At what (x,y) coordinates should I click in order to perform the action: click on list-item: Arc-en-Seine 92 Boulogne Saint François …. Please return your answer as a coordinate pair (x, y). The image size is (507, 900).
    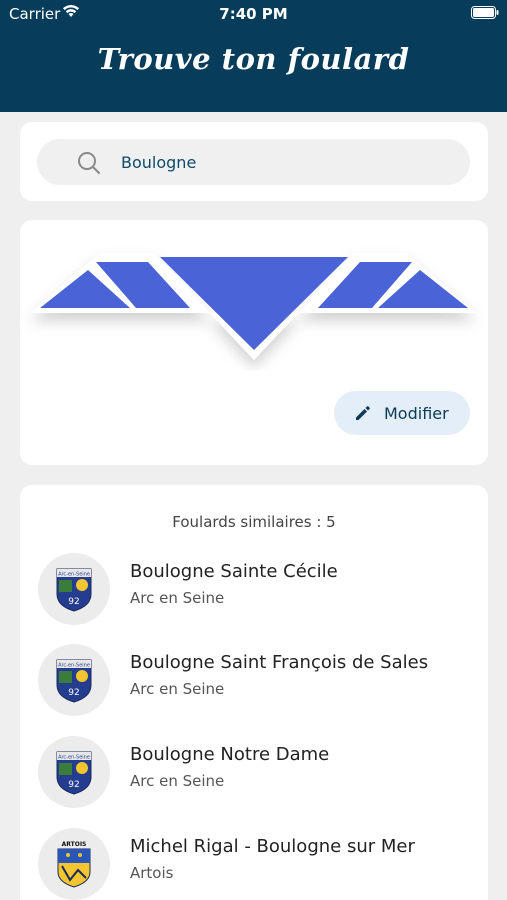
    Looking at the image, I should click on (254, 680).